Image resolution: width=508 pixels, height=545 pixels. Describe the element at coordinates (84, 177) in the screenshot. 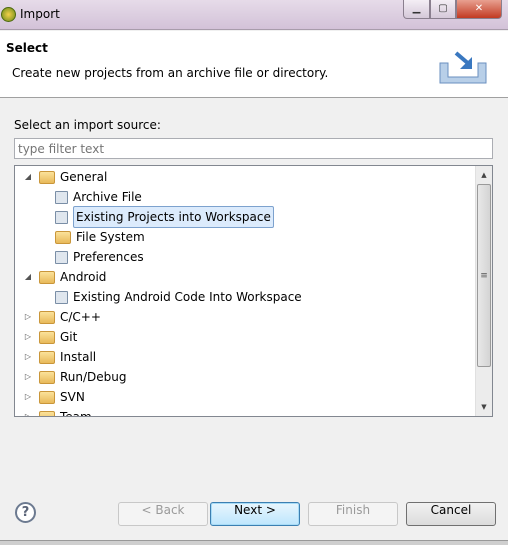

I see `tree-item-label: General` at that location.